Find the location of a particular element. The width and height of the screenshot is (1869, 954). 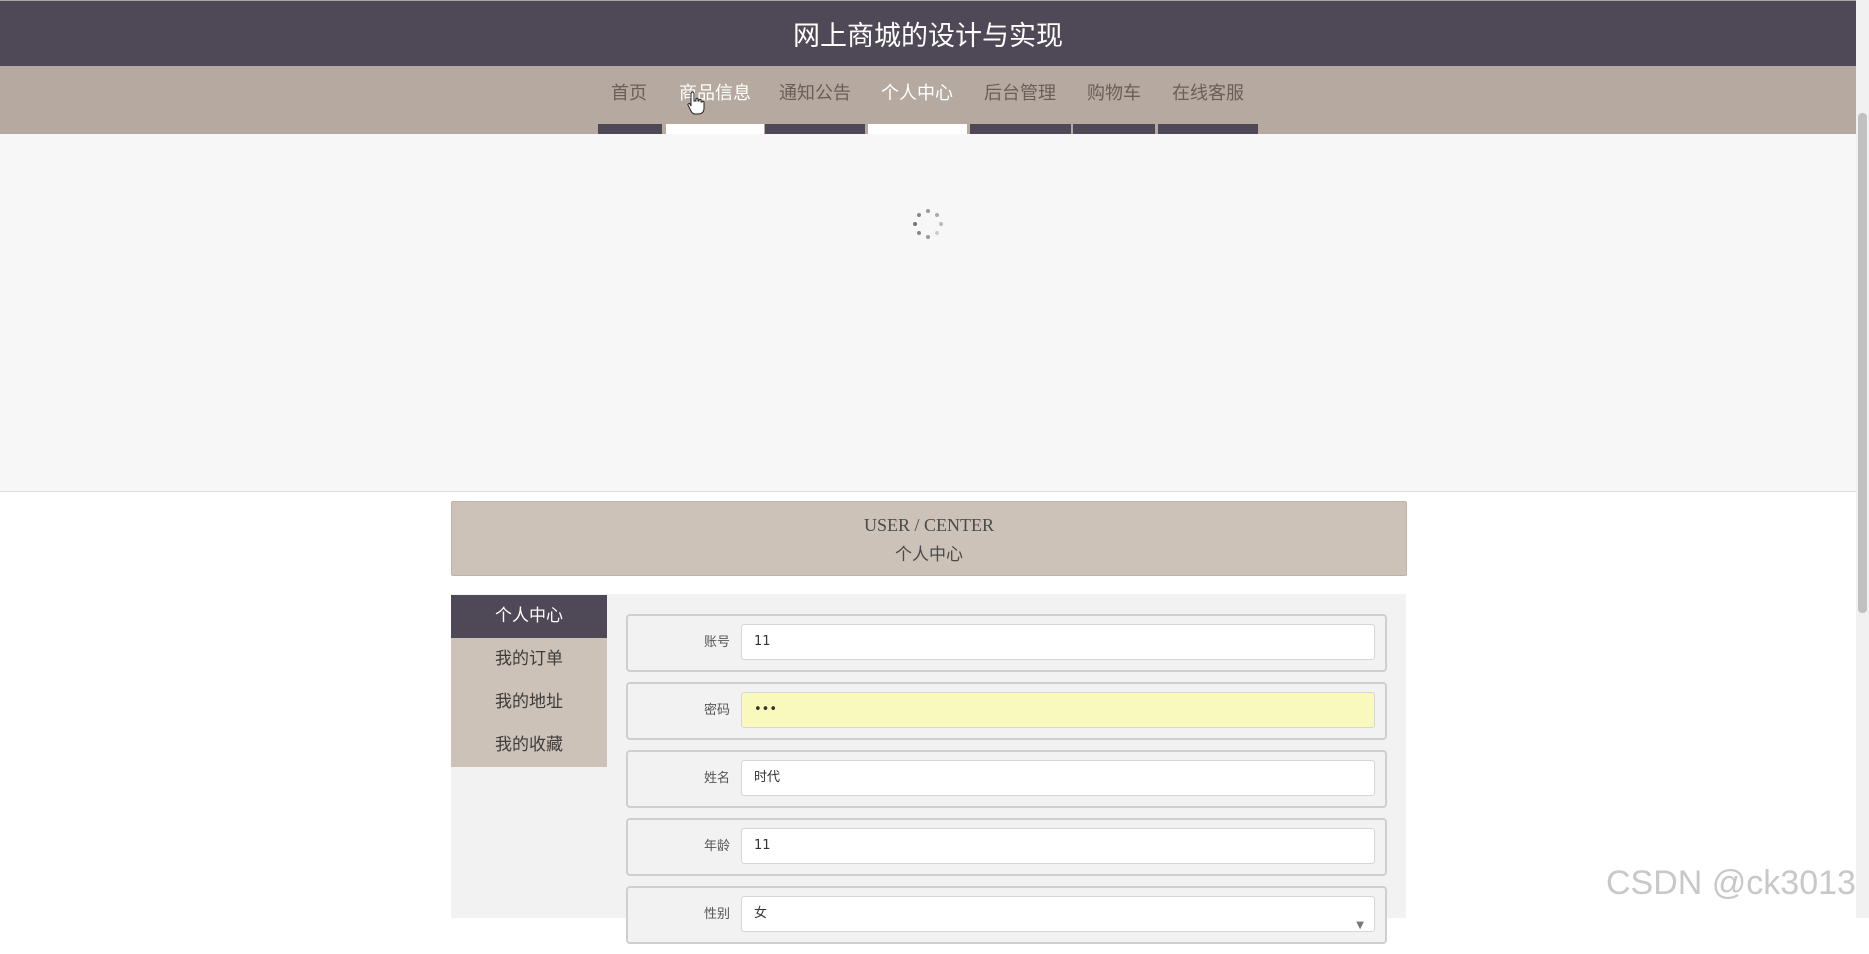

nav-underline-admin is located at coordinates (1020, 129).